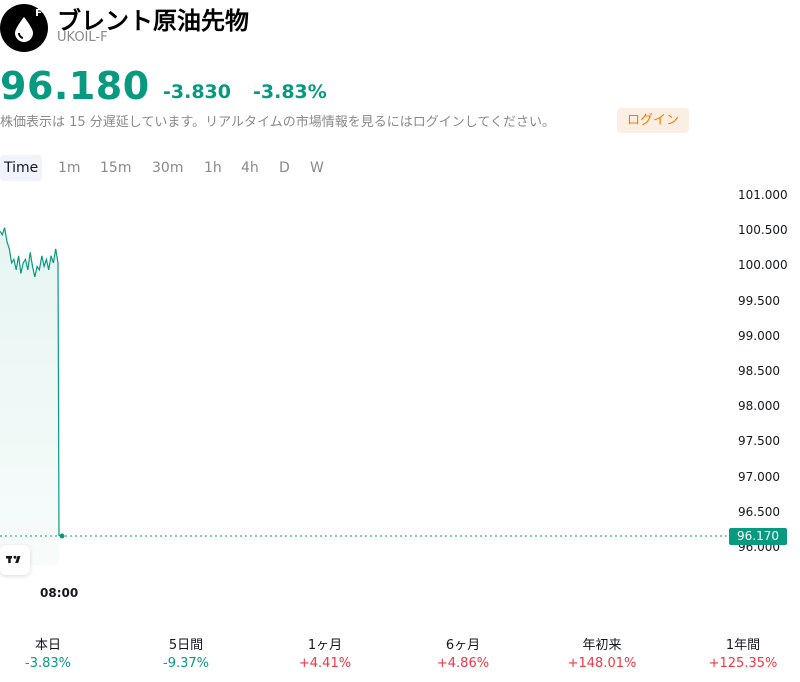  What do you see at coordinates (21, 168) in the screenshot?
I see `timeframe-time: Time` at bounding box center [21, 168].